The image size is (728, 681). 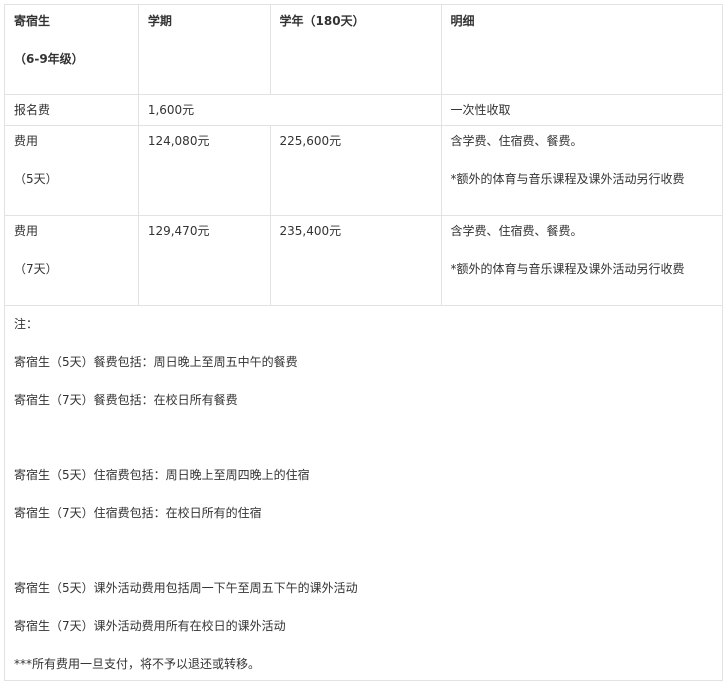 What do you see at coordinates (289, 110) in the screenshot?
I see `registration-amount-cell: 1,600元` at bounding box center [289, 110].